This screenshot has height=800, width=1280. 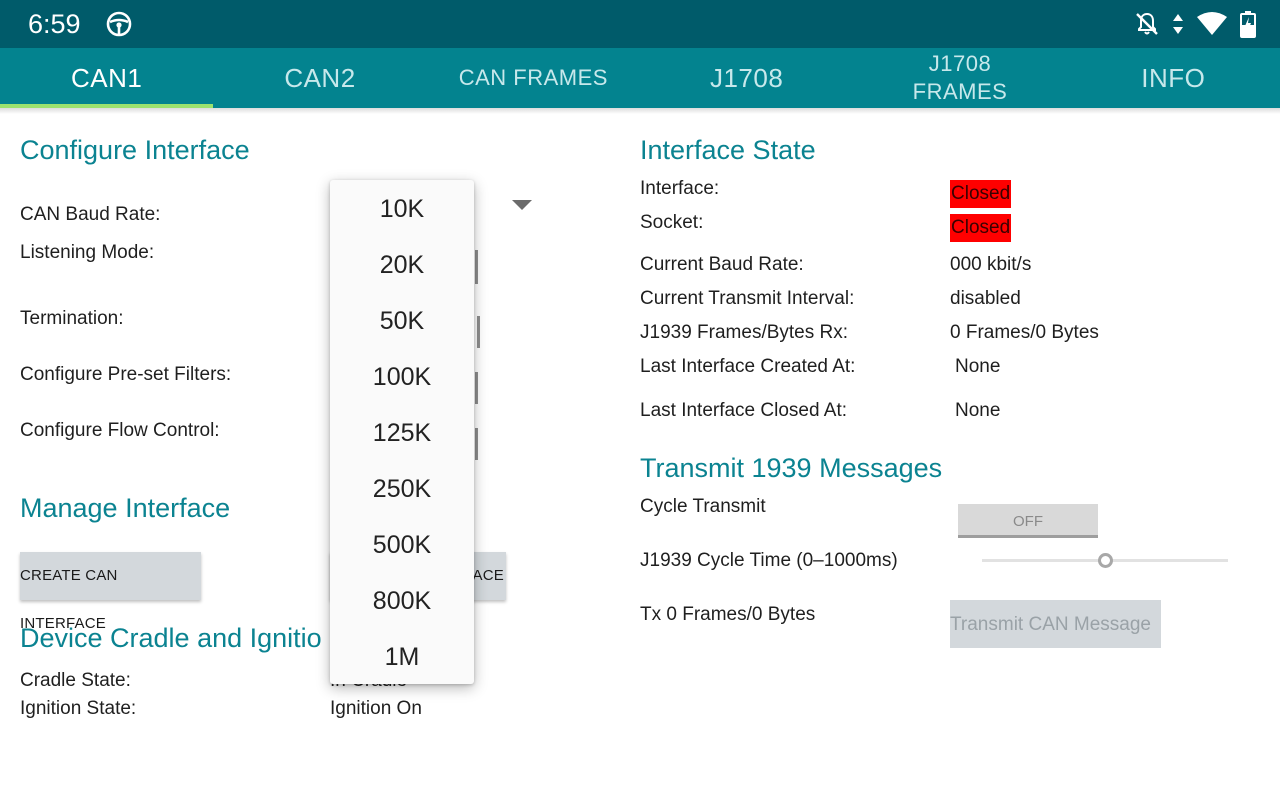 What do you see at coordinates (744, 332) in the screenshot?
I see `frames-rx-label: J1939 Frames/Bytes Rx:` at bounding box center [744, 332].